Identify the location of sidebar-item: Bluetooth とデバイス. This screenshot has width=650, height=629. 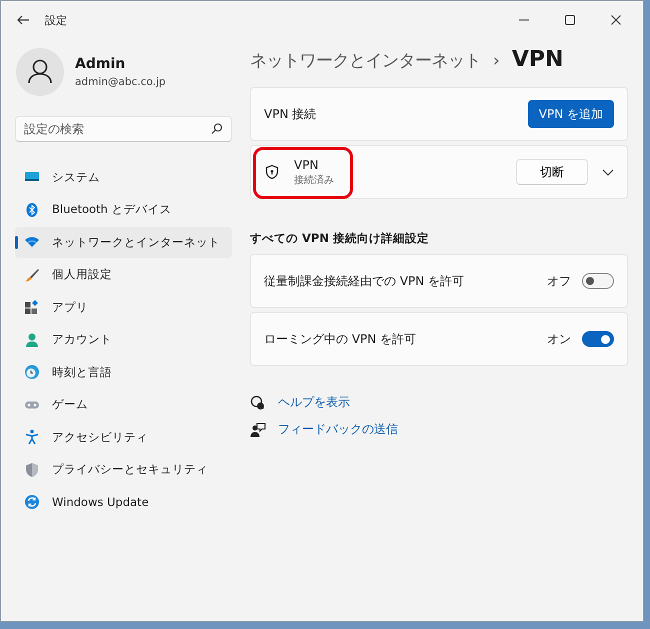
(123, 209).